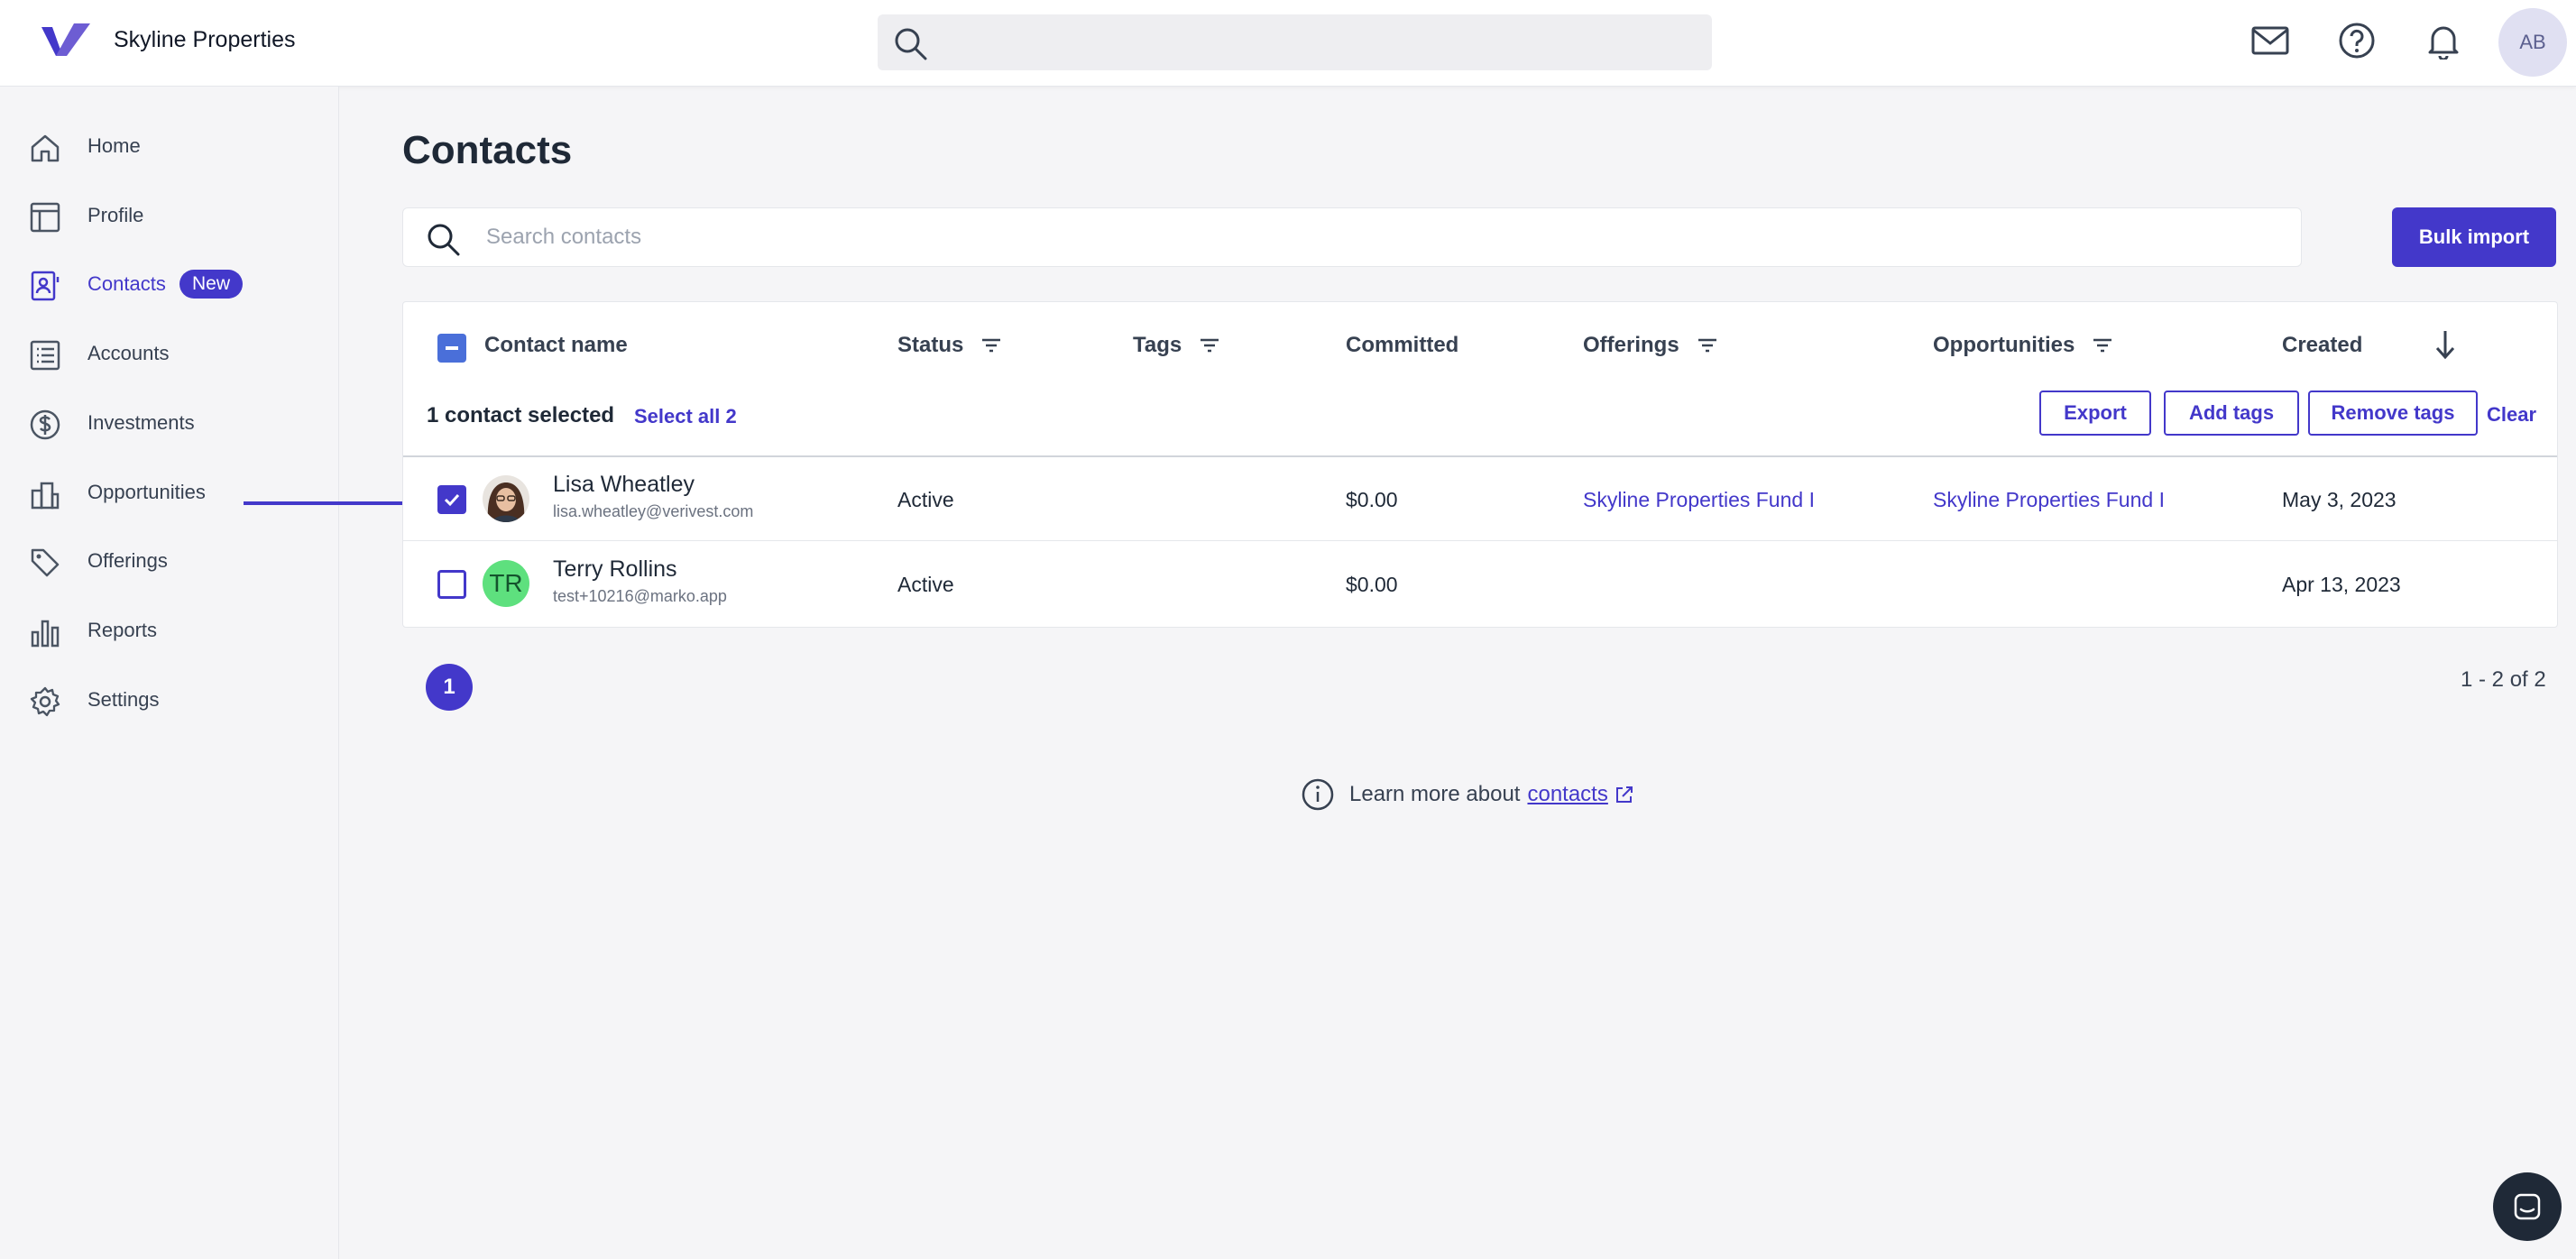 This screenshot has width=2576, height=1259. What do you see at coordinates (1295, 42) in the screenshot?
I see `global-search-input` at bounding box center [1295, 42].